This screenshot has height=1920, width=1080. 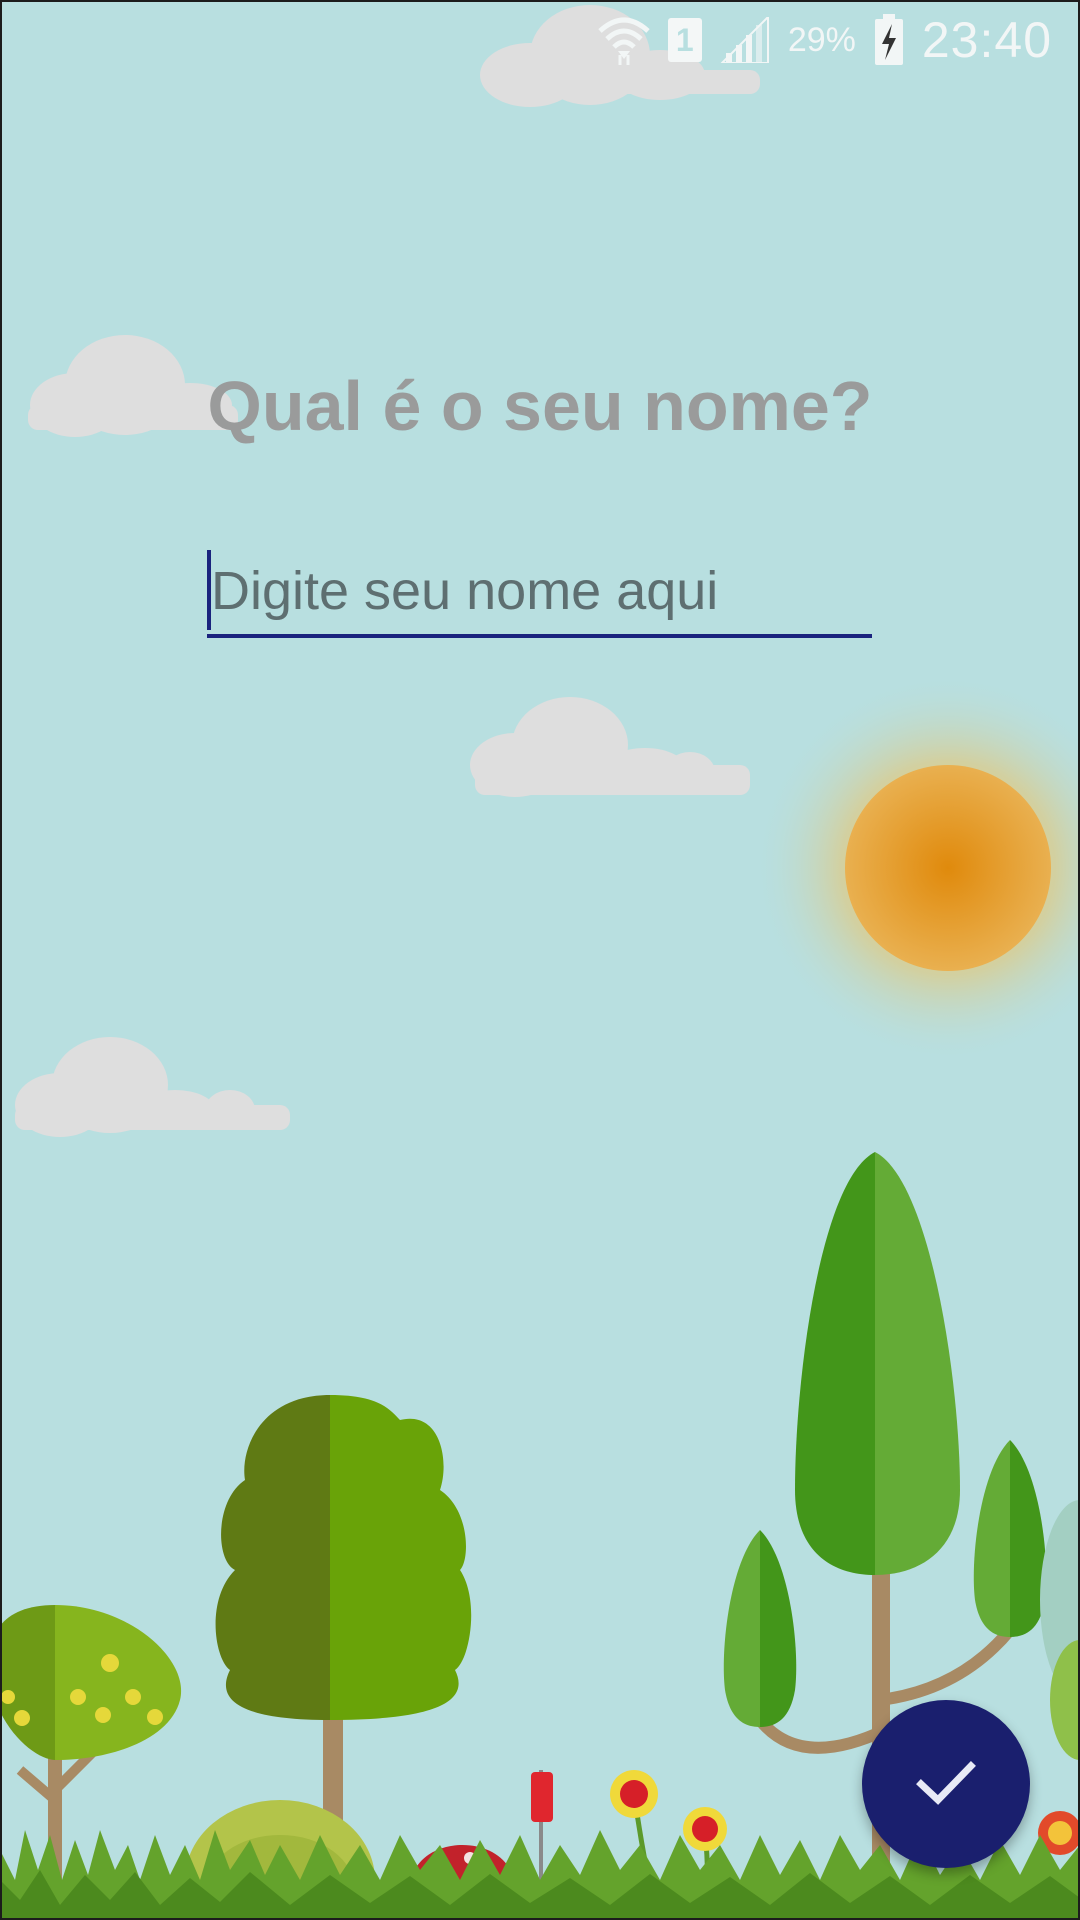 What do you see at coordinates (624, 40) in the screenshot?
I see `wifi-icon` at bounding box center [624, 40].